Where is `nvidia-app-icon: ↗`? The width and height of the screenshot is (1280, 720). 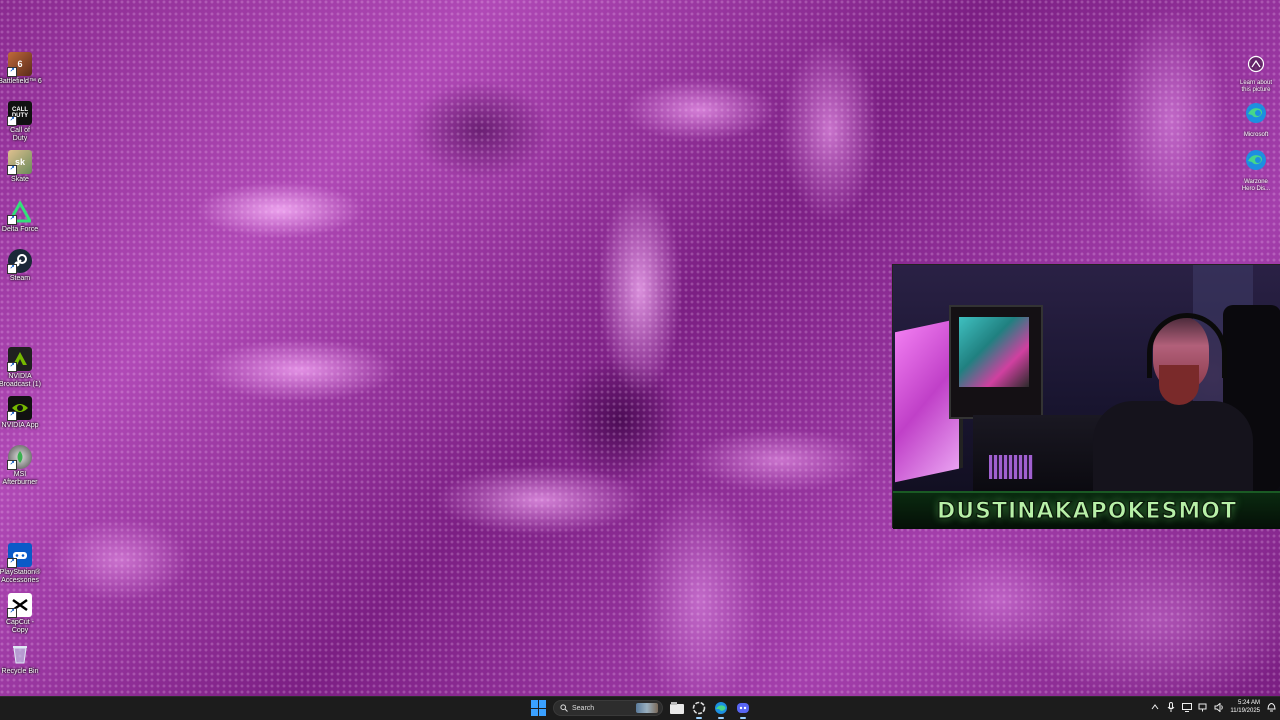
nvidia-app-icon: ↗ is located at coordinates (19, 408).